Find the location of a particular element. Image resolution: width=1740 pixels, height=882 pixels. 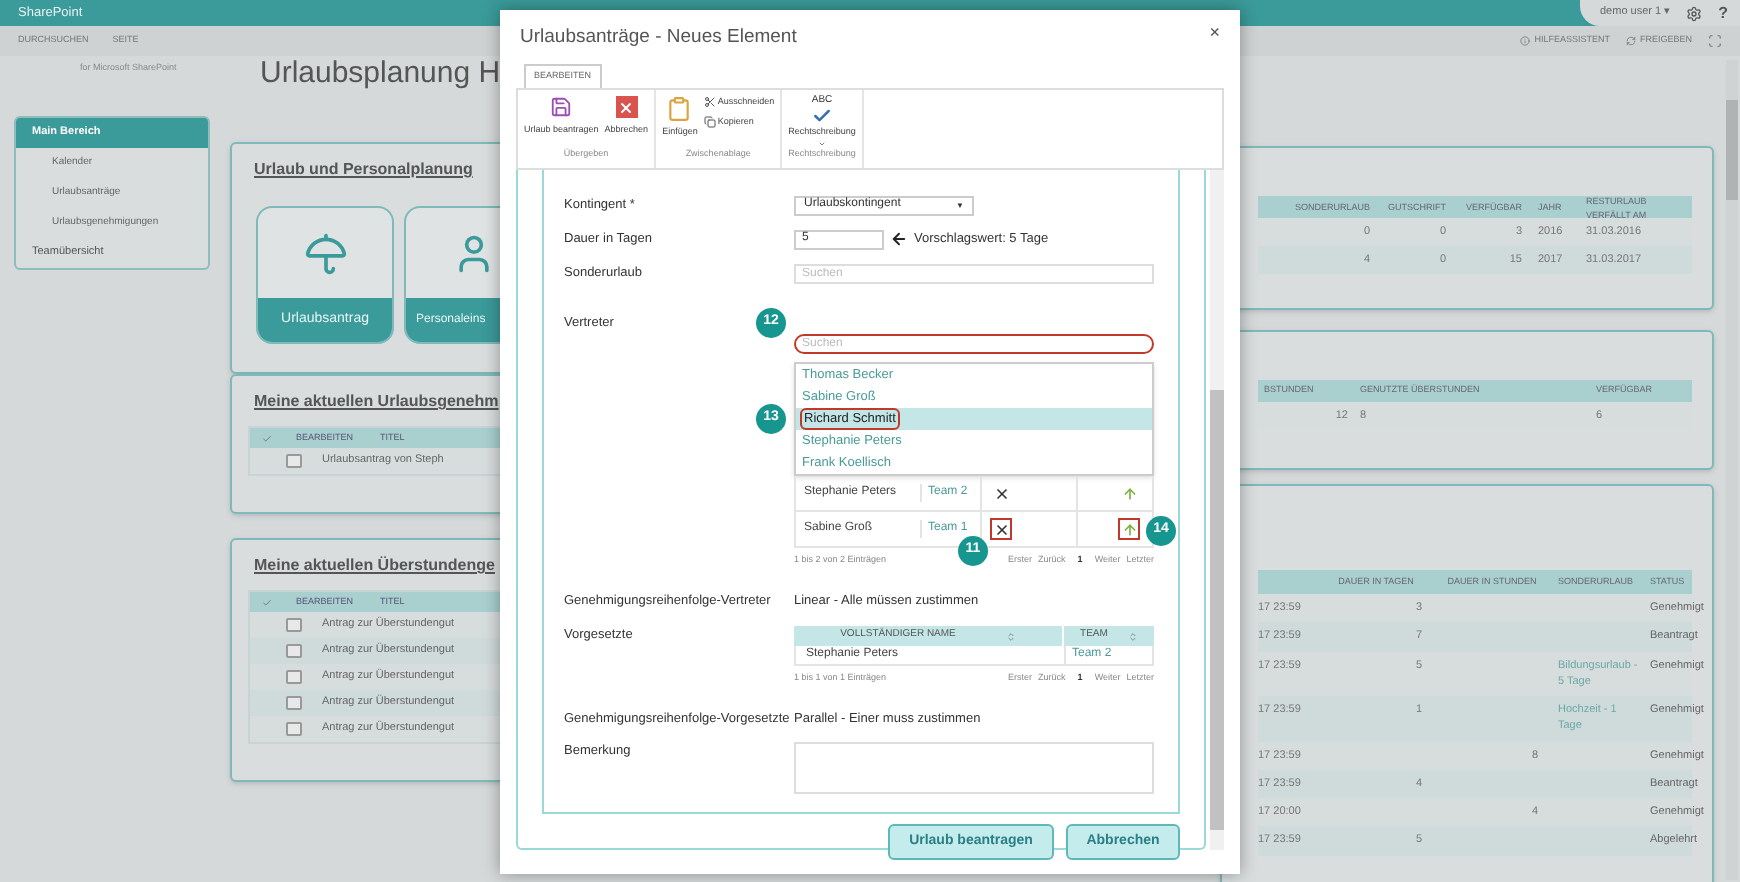

dialog-title: Urlaubsanträge - Neues Element is located at coordinates (658, 38).